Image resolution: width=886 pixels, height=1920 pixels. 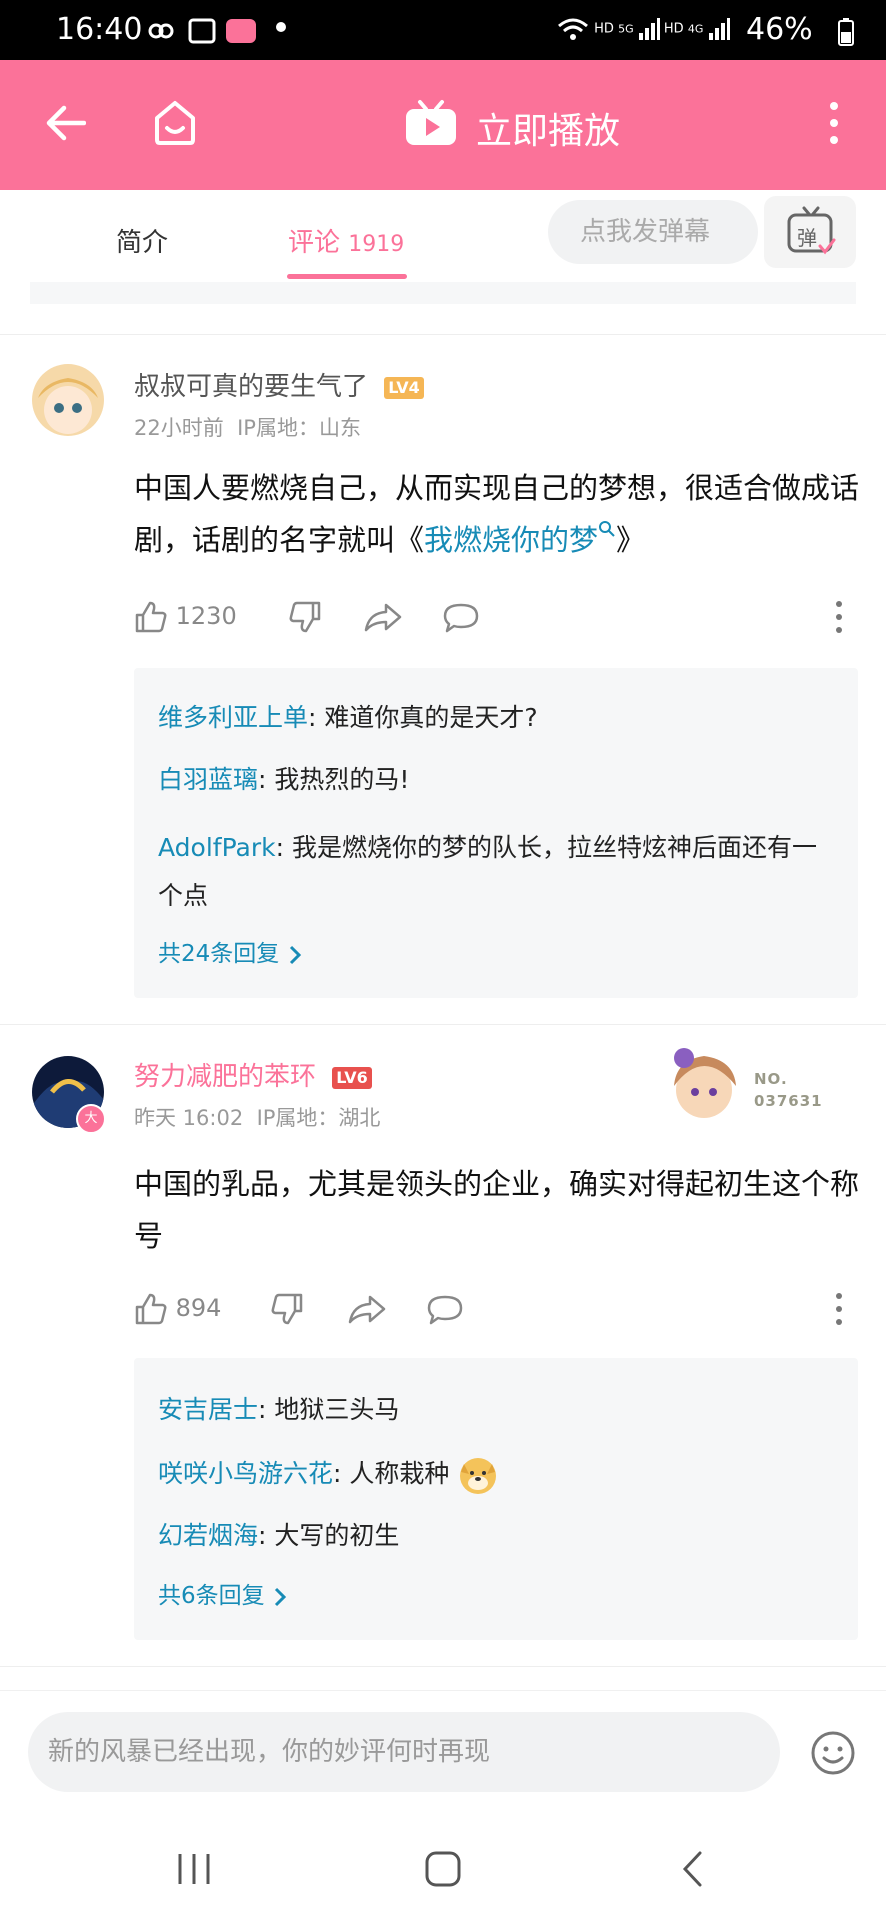 What do you see at coordinates (423, 717) in the screenshot?
I see `reply-text: : 难道你真的是天才?` at bounding box center [423, 717].